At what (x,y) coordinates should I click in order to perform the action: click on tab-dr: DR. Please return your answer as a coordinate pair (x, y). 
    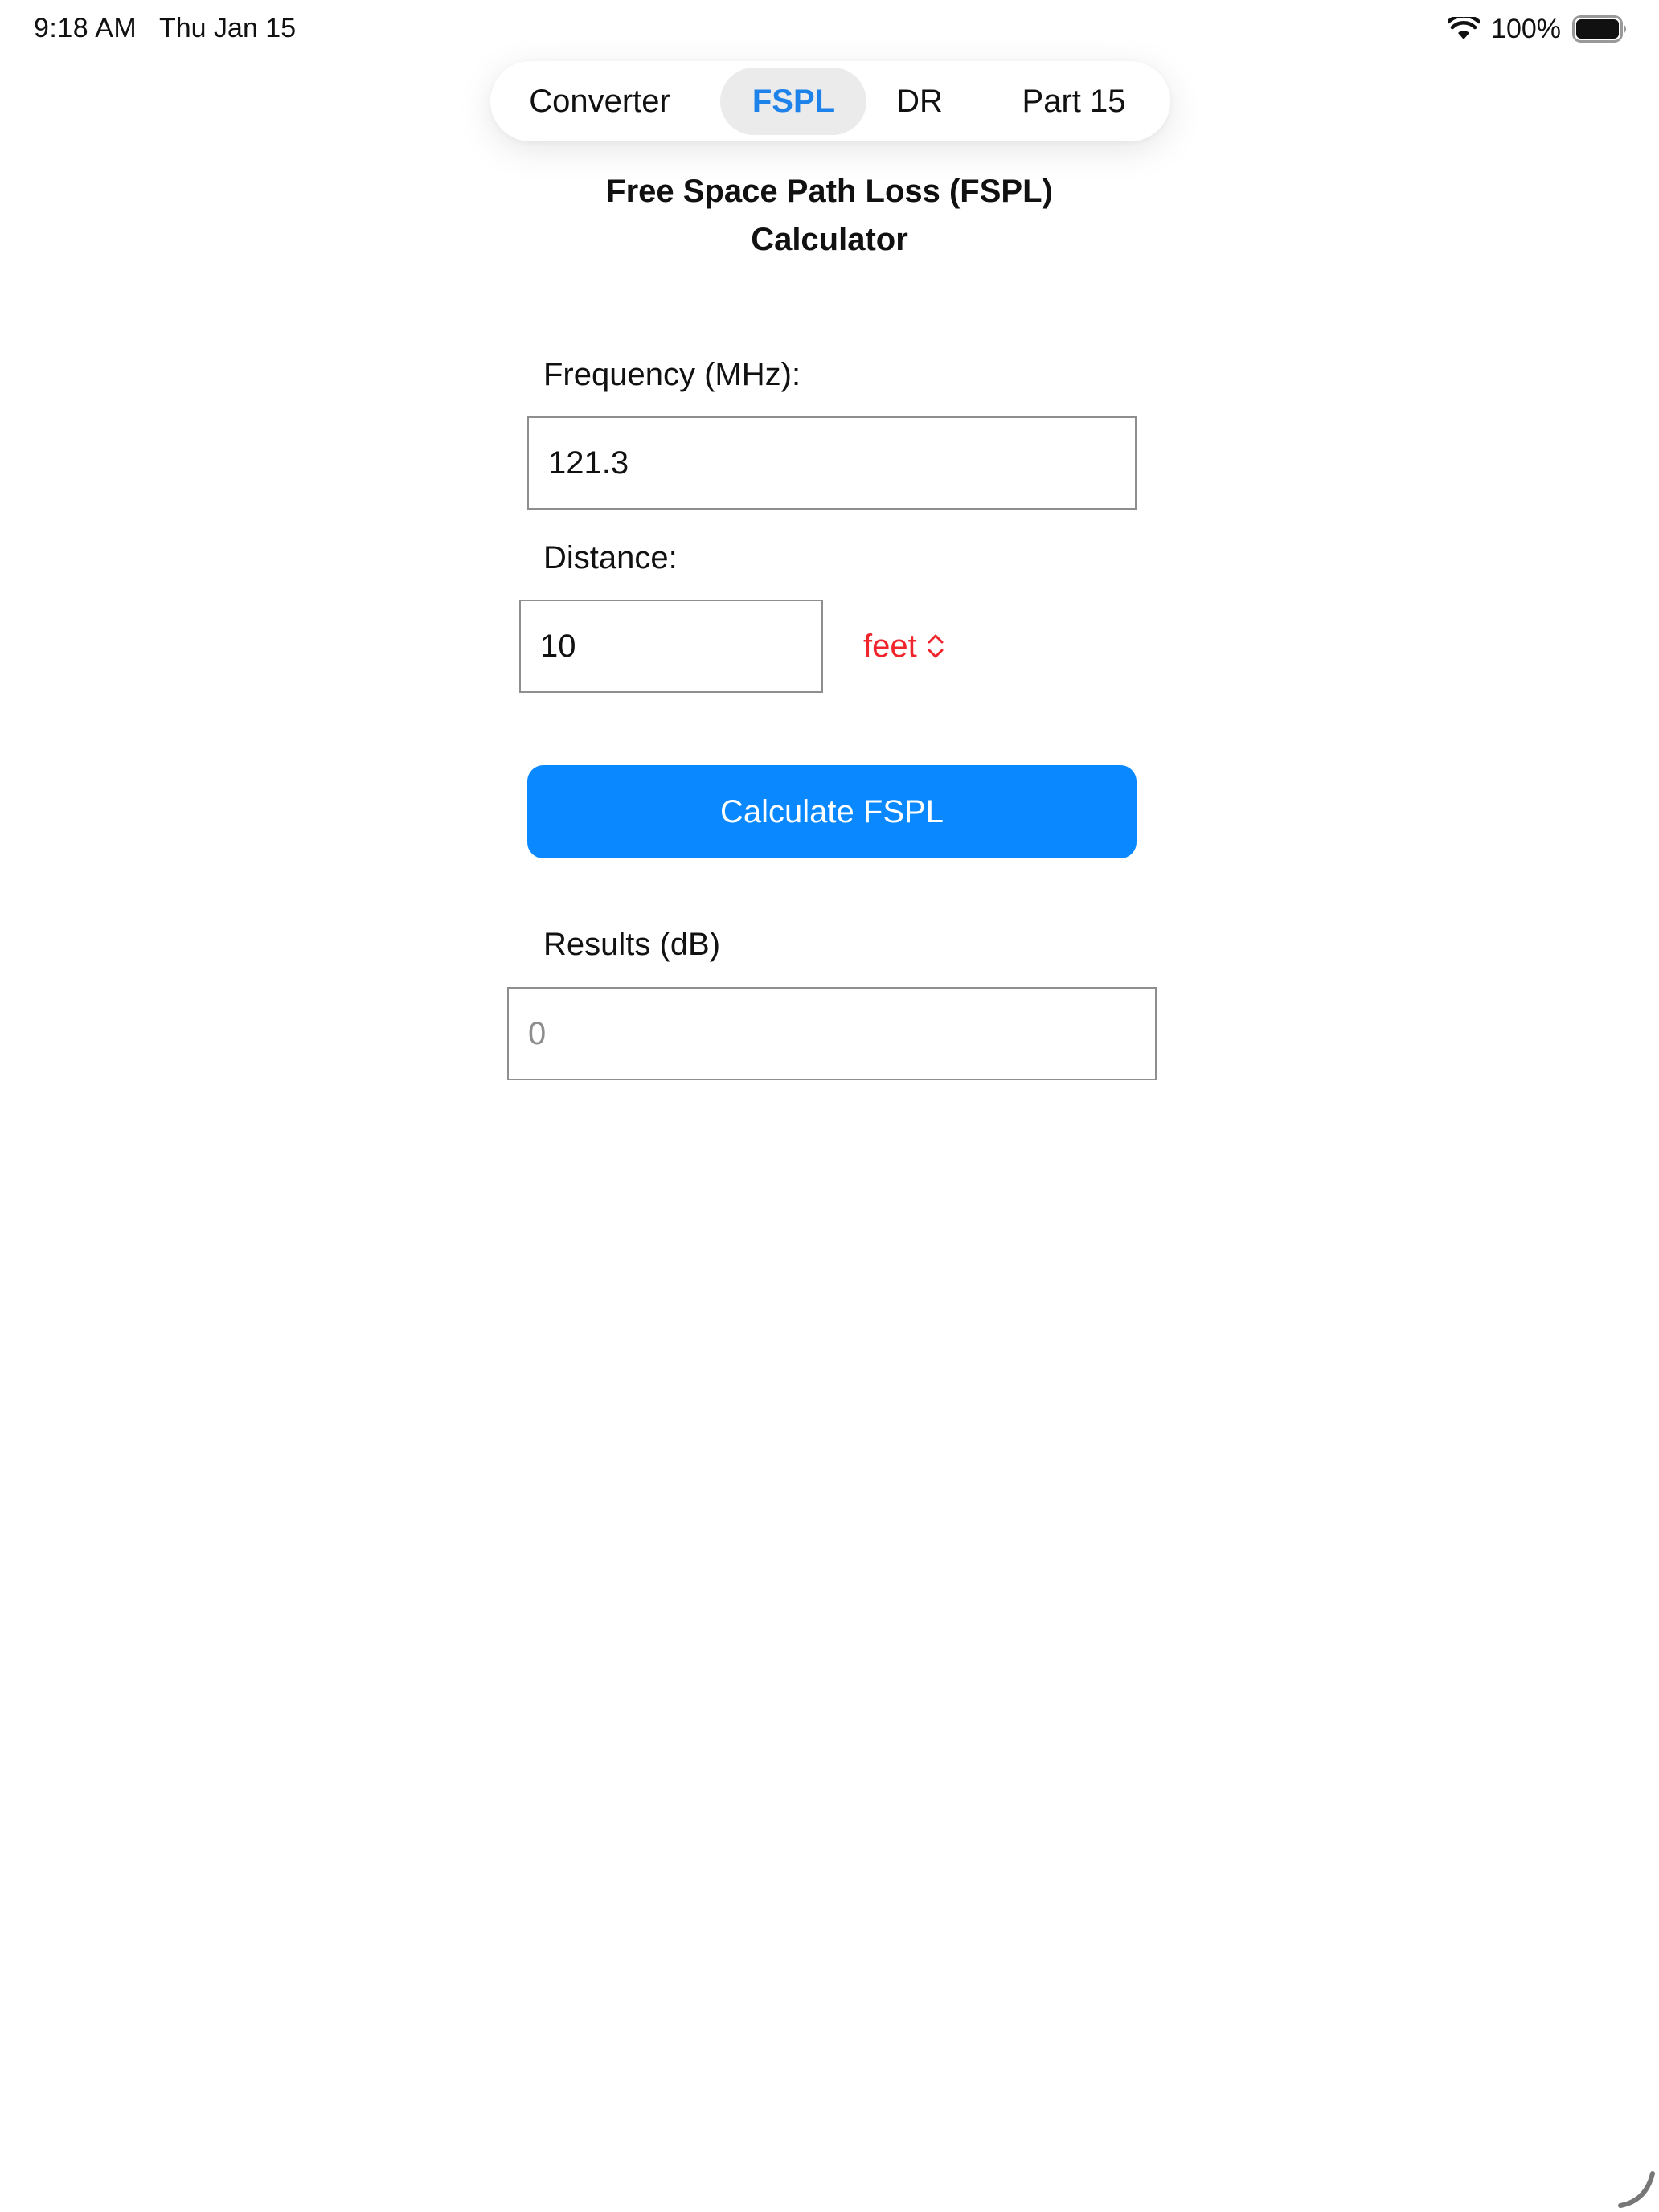
    Looking at the image, I should click on (919, 101).